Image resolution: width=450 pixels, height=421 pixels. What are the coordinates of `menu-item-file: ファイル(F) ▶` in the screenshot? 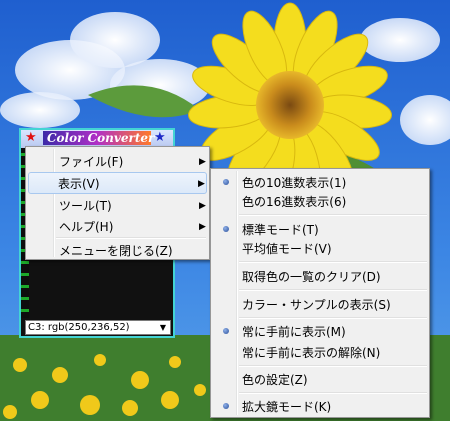 It's located at (117, 161).